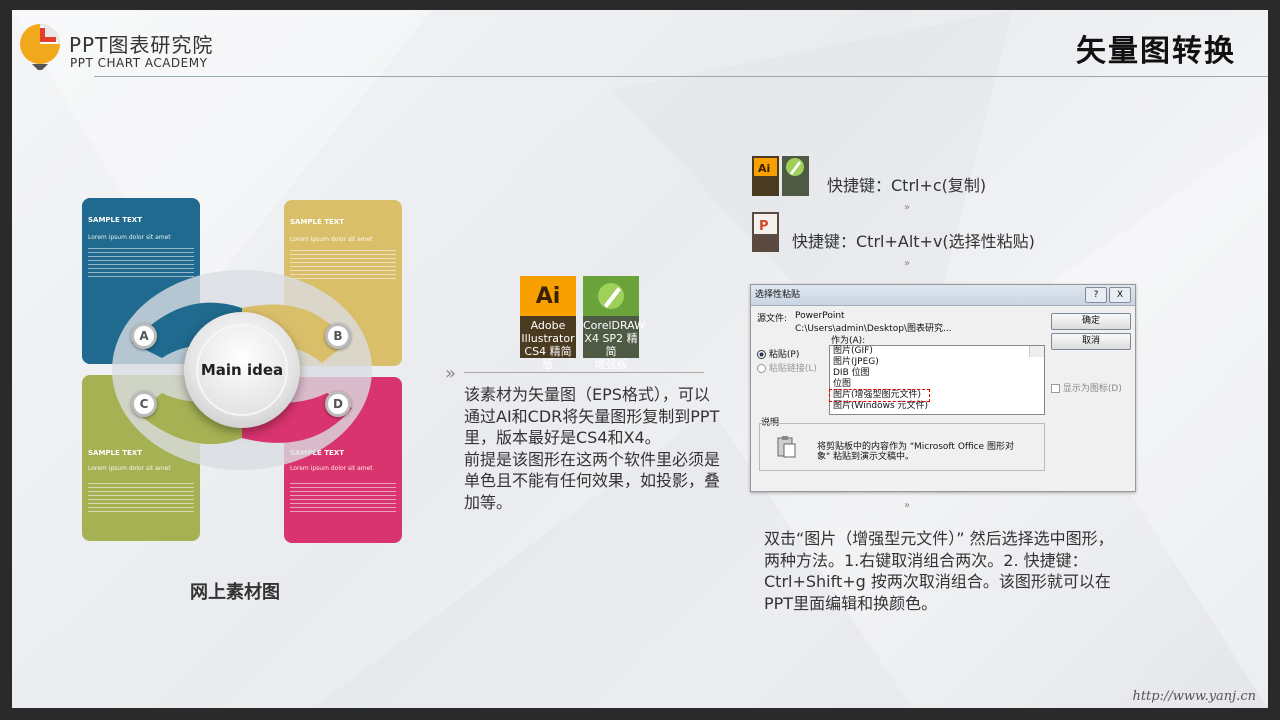  What do you see at coordinates (451, 373) in the screenshot?
I see `chevron-right-icon: »` at bounding box center [451, 373].